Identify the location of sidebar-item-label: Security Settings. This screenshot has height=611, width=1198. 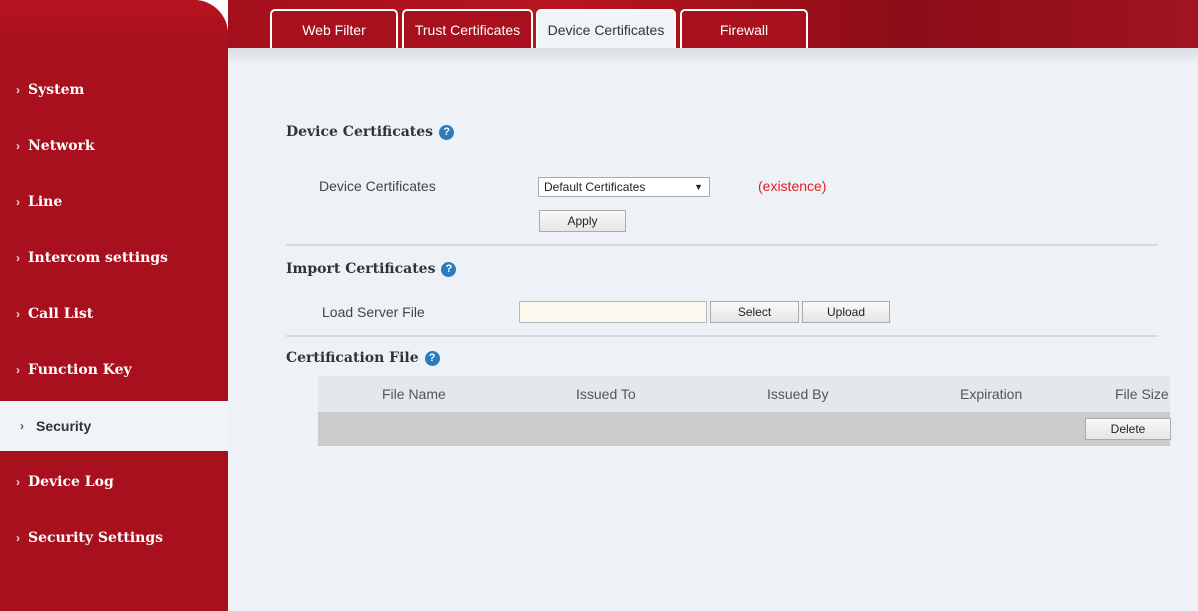
(96, 538).